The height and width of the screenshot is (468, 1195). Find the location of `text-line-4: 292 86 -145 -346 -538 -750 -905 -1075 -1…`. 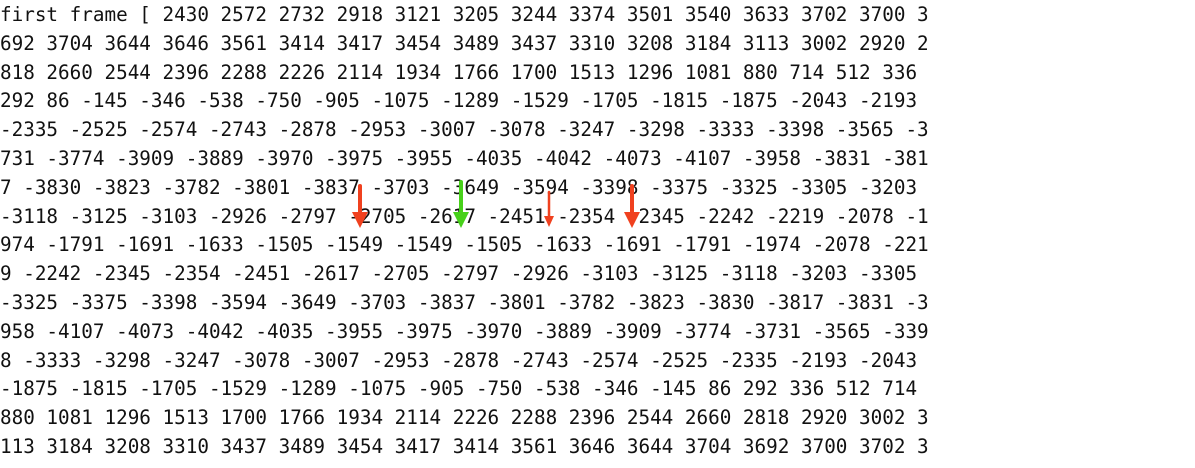

text-line-4: 292 86 -145 -346 -538 -750 -905 -1075 -1… is located at coordinates (459, 101).